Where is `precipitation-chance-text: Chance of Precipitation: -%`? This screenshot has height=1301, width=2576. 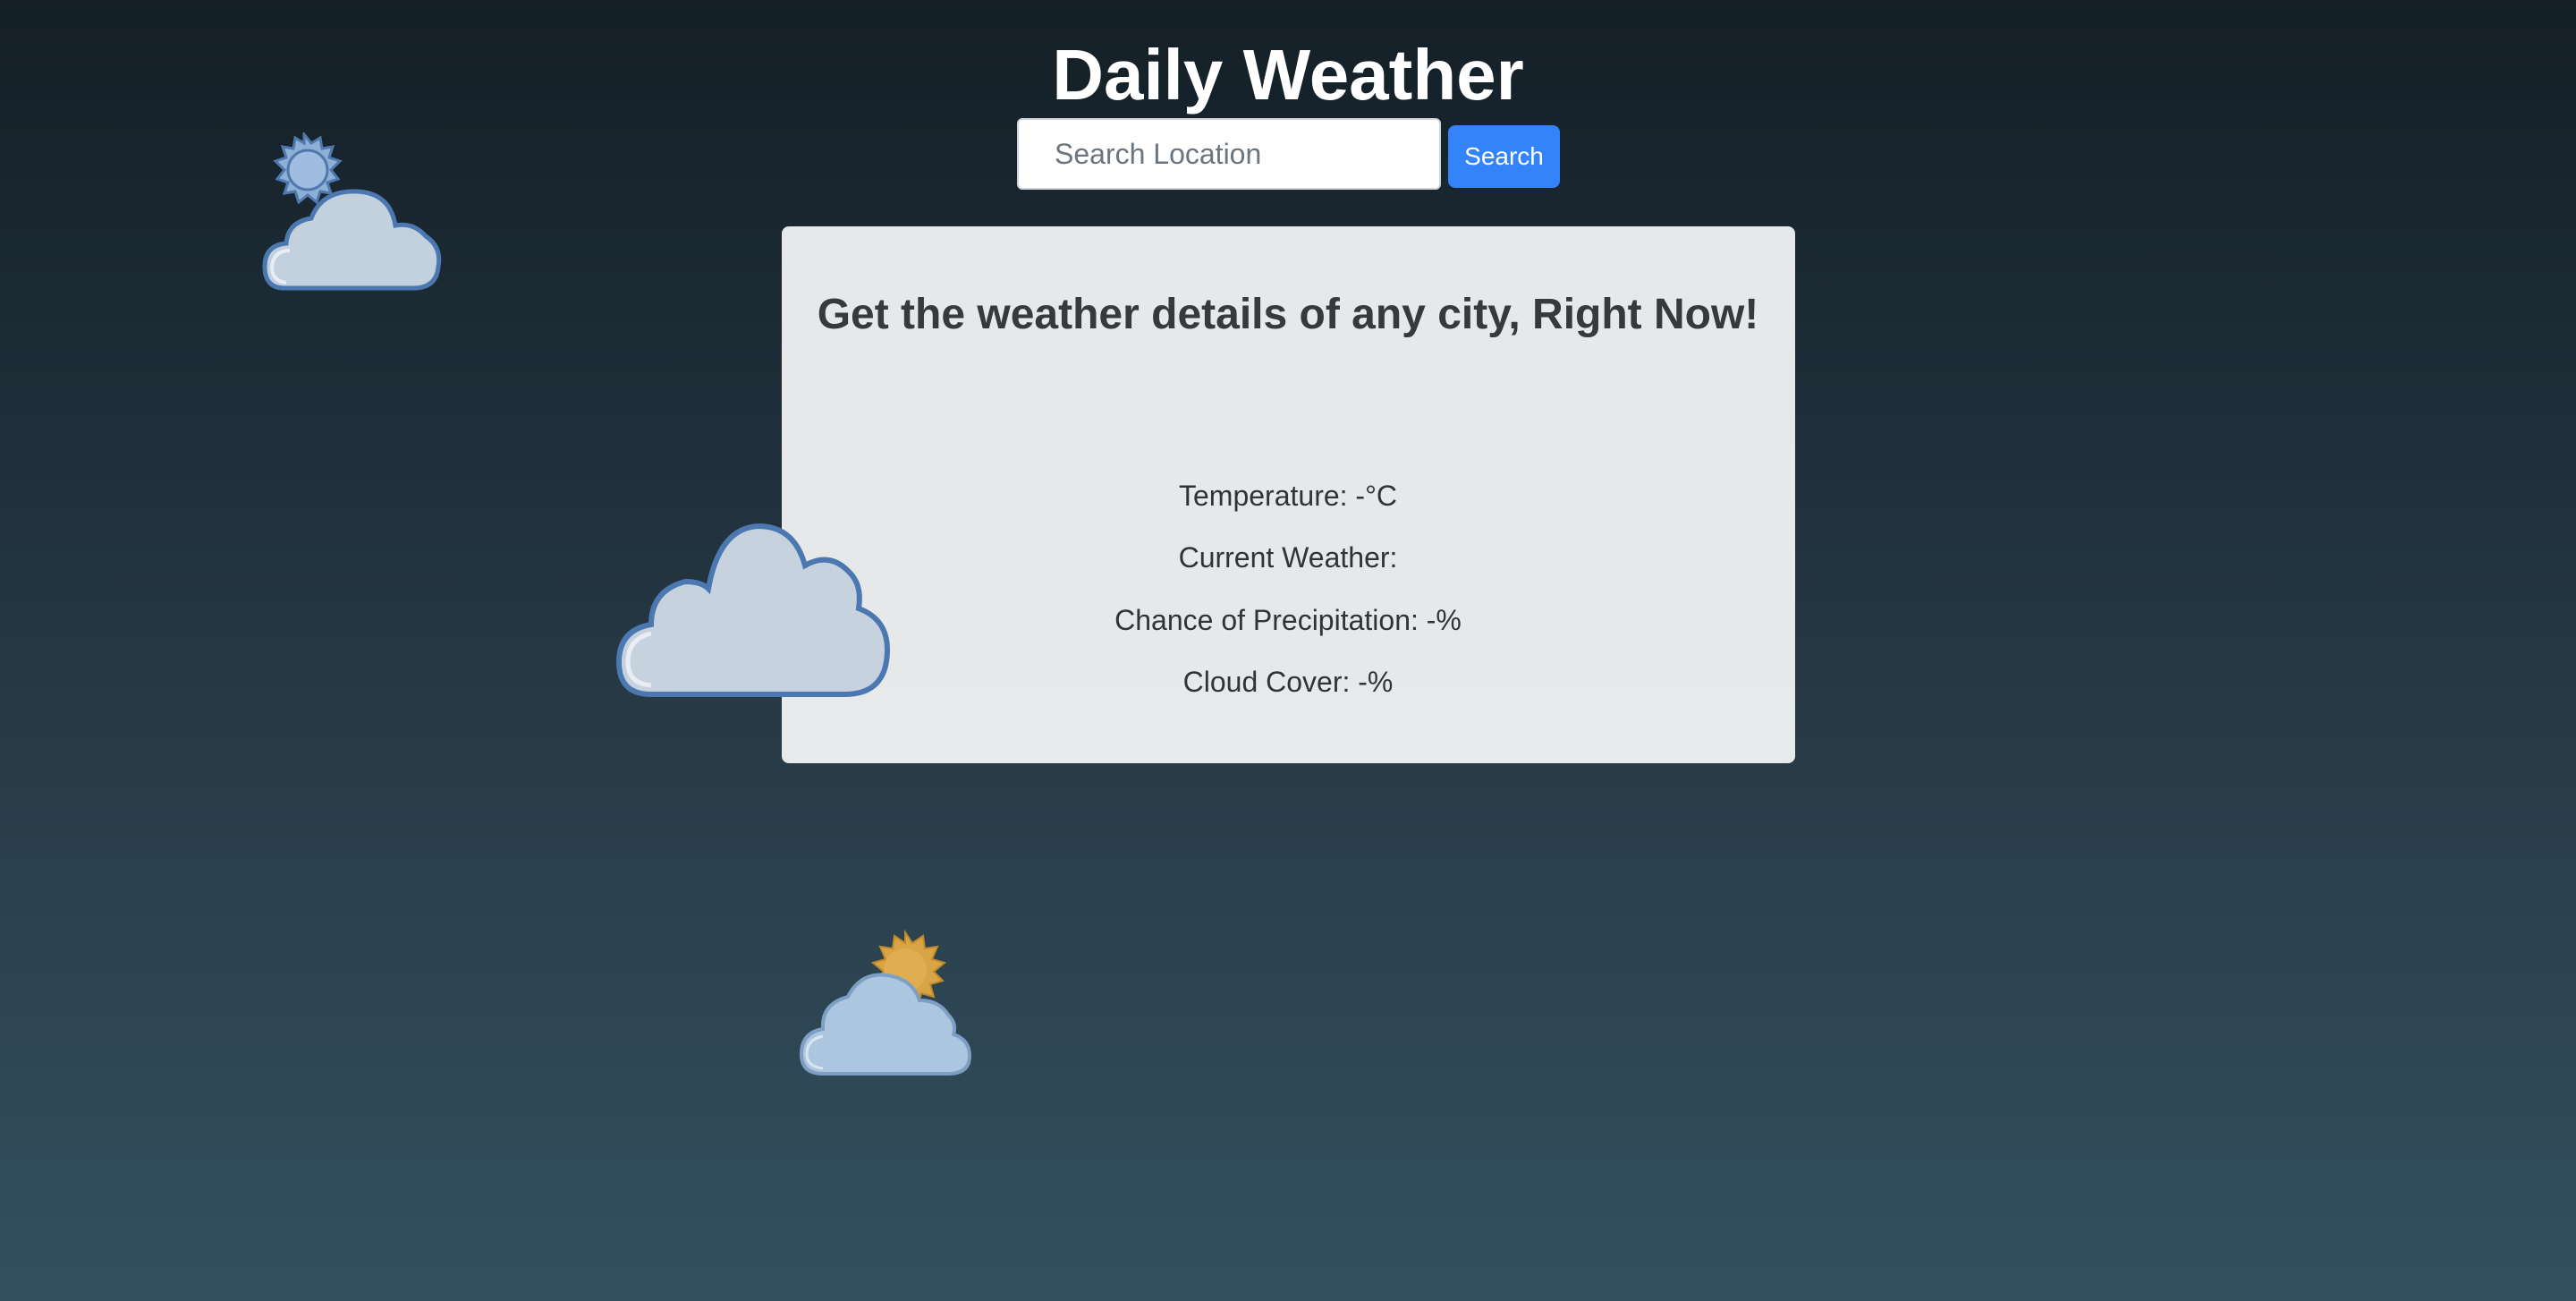 precipitation-chance-text: Chance of Precipitation: -% is located at coordinates (1288, 620).